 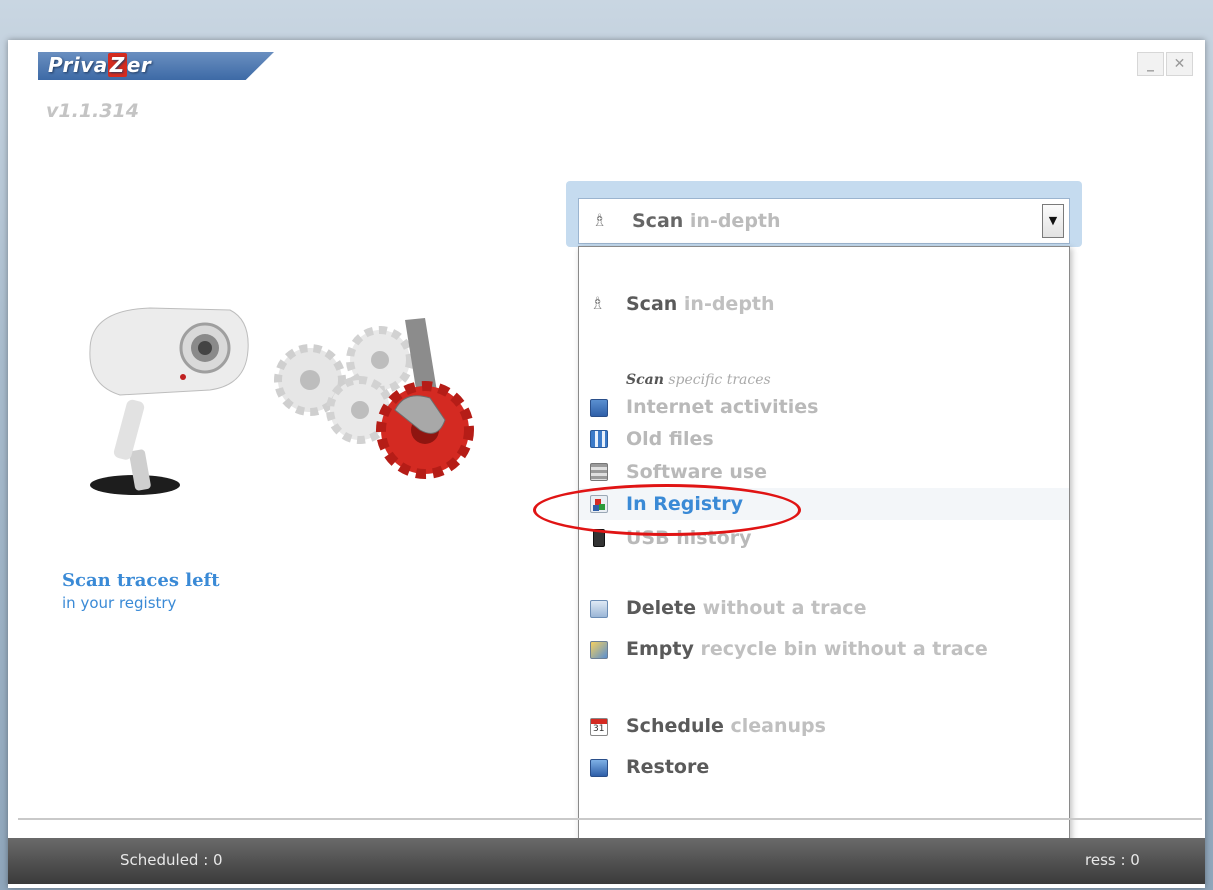 I want to click on menu-item-light: in-depth, so click(x=726, y=304).